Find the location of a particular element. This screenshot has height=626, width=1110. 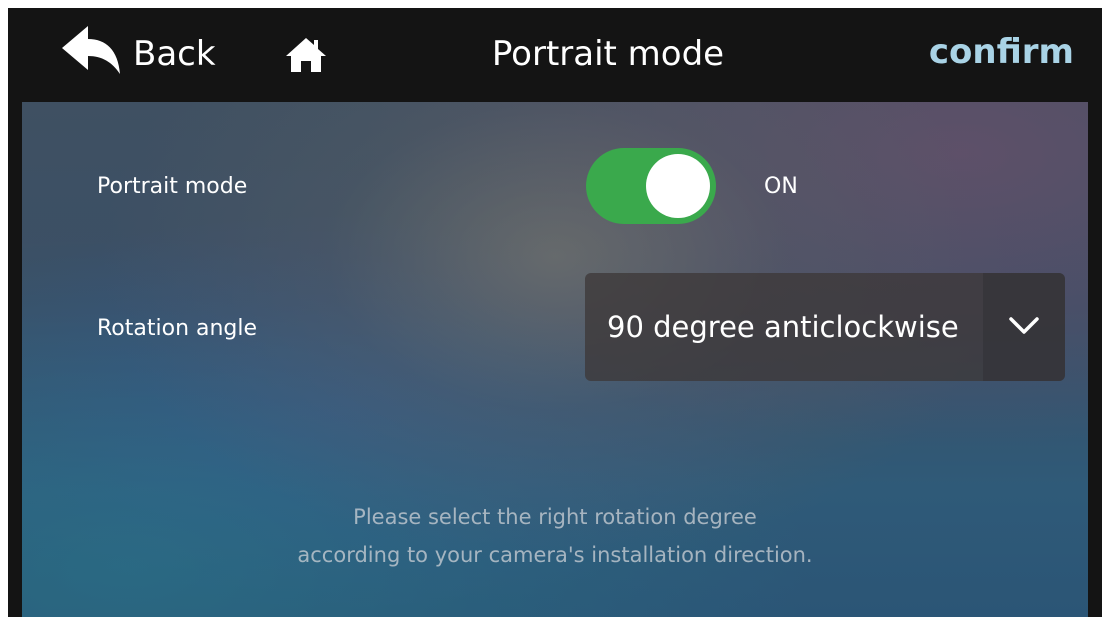

portrait-mode-toggle is located at coordinates (651, 186).